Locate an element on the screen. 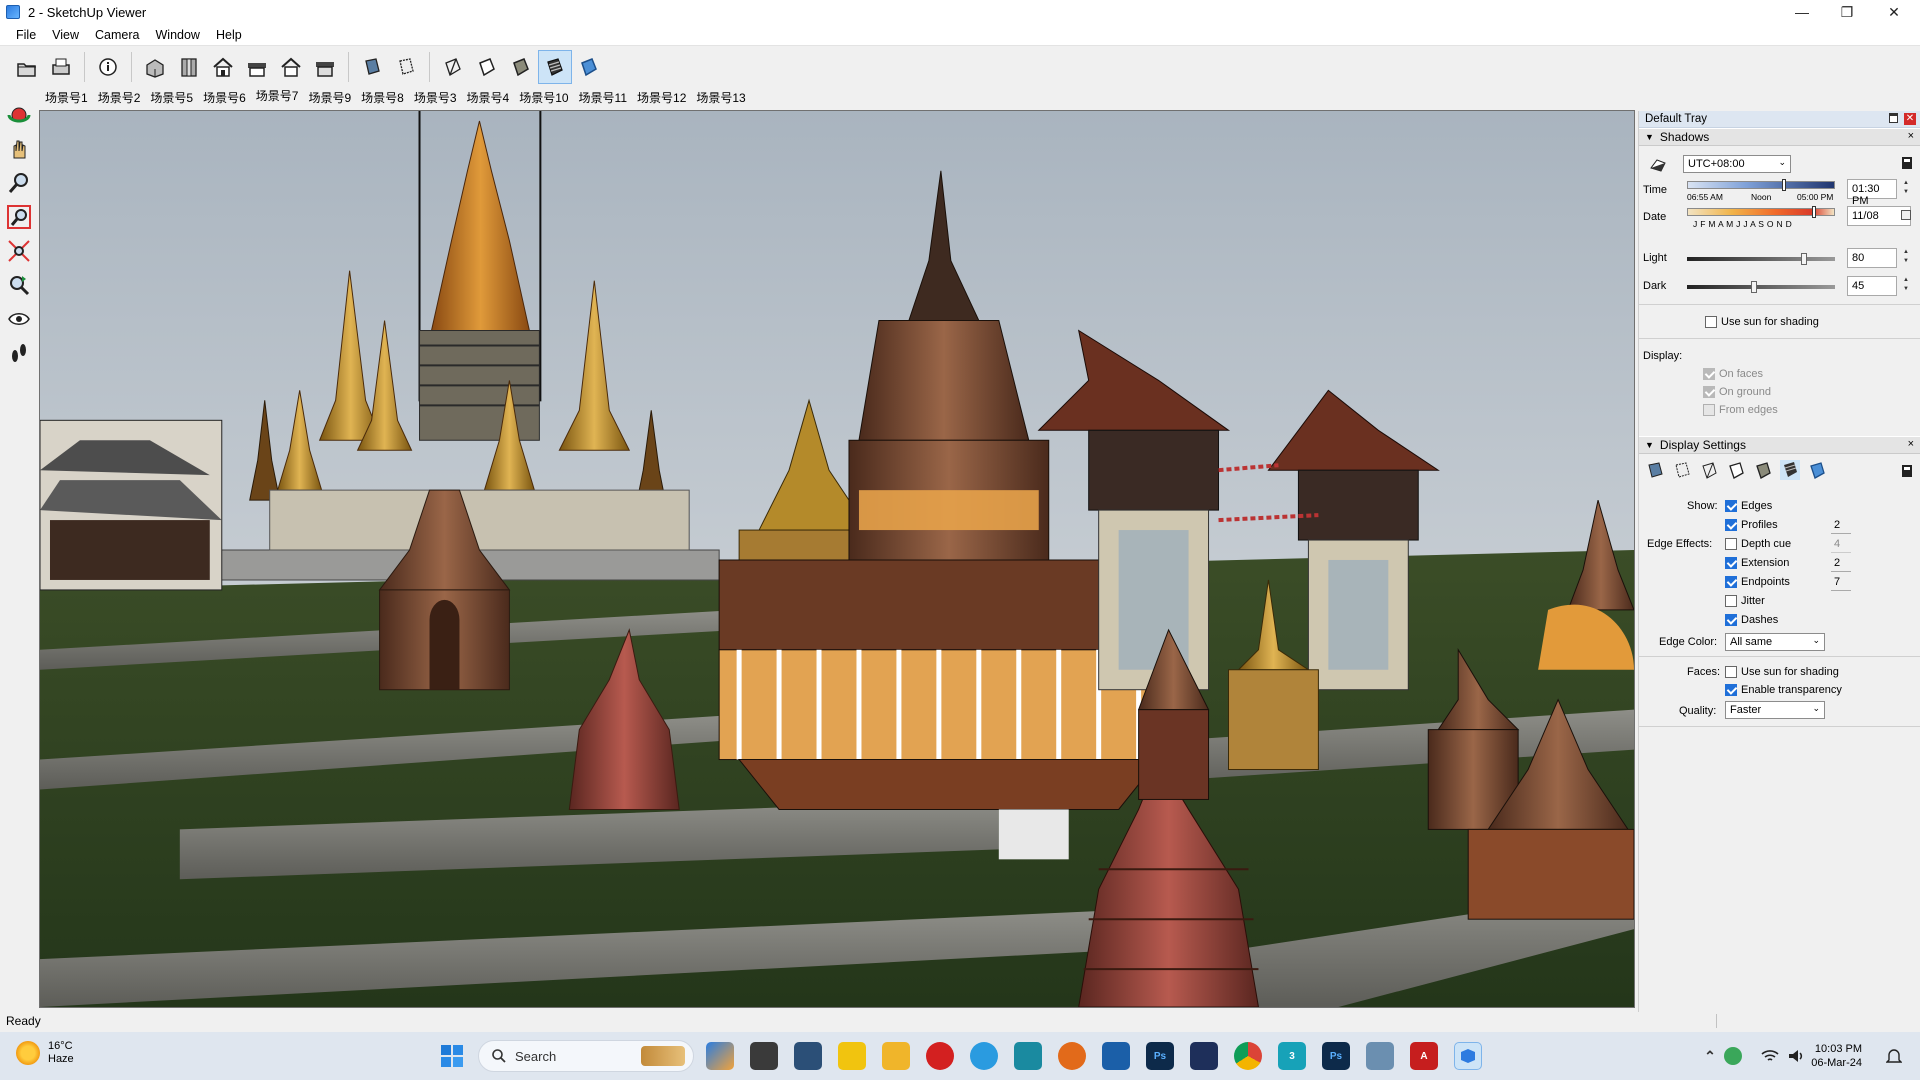 The width and height of the screenshot is (1920, 1080). scene-tab-4: 场景号4 is located at coordinates (488, 97).